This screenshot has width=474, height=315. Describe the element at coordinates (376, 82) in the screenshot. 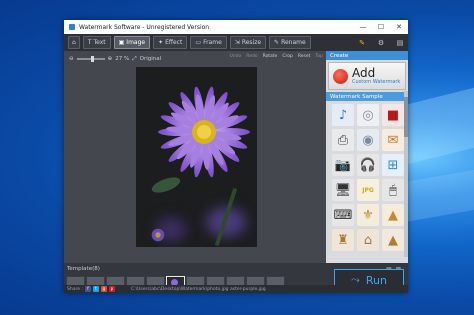

I see `add-sublabel: Custom Watermark` at that location.